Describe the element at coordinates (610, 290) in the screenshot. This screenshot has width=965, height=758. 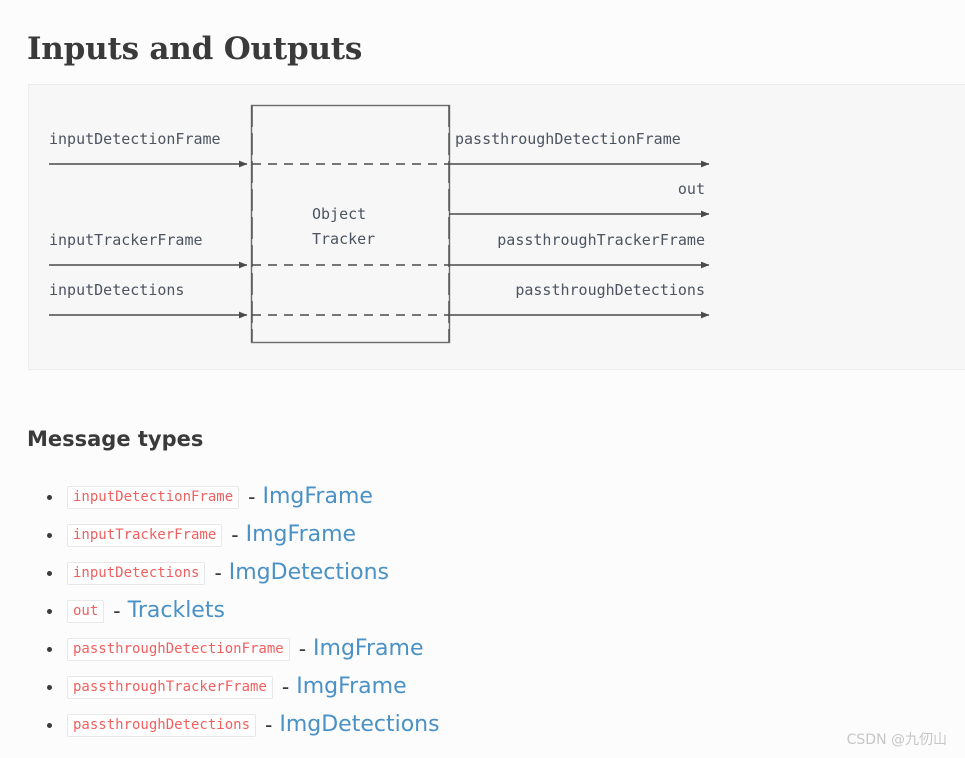
I see `diagram-label-passthrough-detections: passthroughDetections` at that location.